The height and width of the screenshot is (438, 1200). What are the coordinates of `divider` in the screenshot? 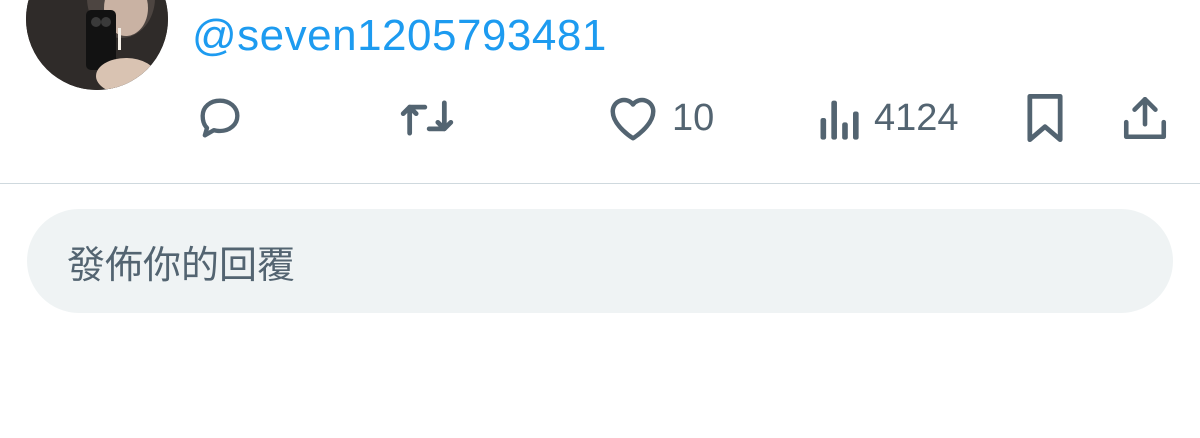 It's located at (600, 183).